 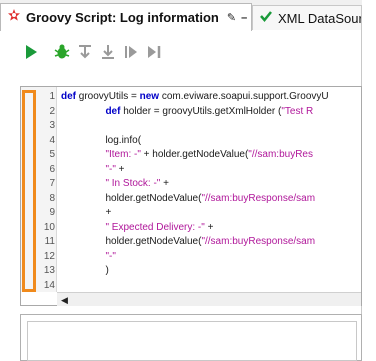 I want to click on line-number: 14, so click(x=49, y=285).